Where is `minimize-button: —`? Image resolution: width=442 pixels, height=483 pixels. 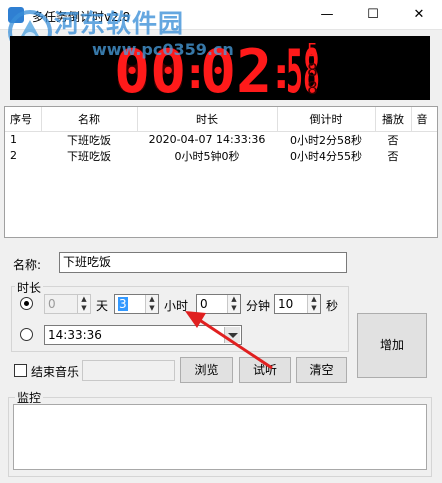
minimize-button: — is located at coordinates (327, 15).